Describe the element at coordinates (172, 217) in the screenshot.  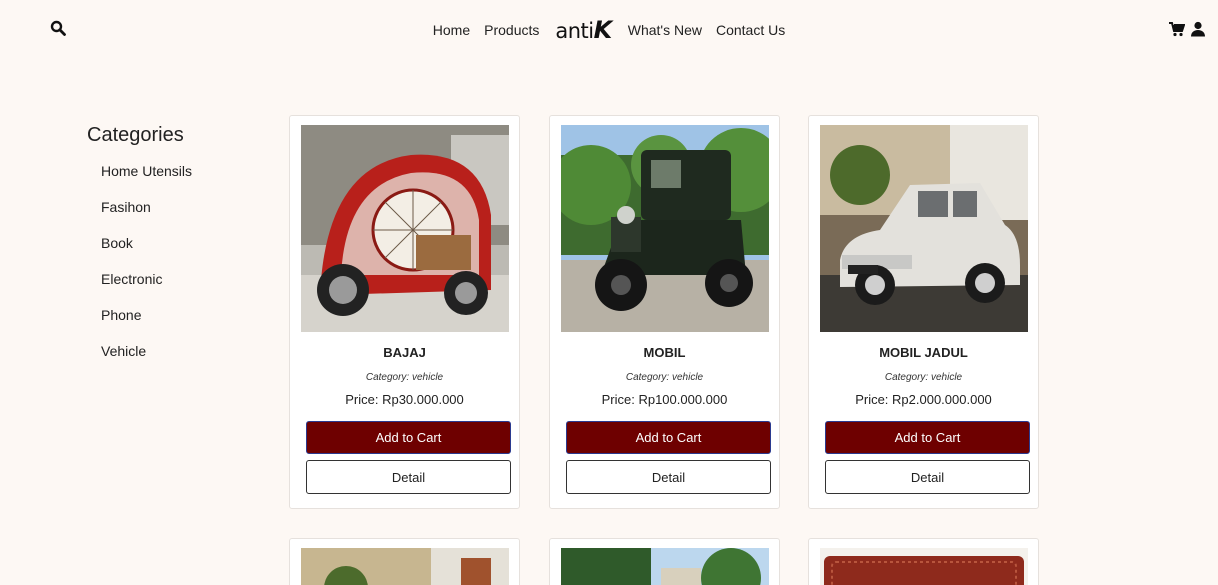
I see `category-fashion: Fasihon` at that location.